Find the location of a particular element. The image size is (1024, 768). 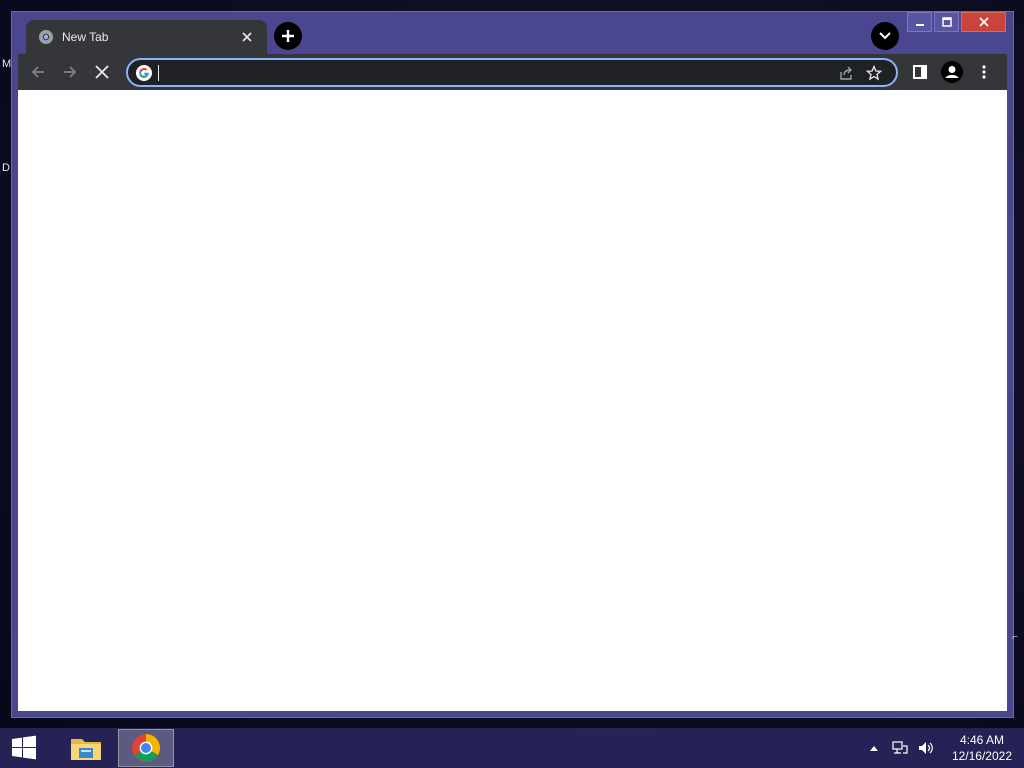

kebab-menu-icon is located at coordinates (984, 72).